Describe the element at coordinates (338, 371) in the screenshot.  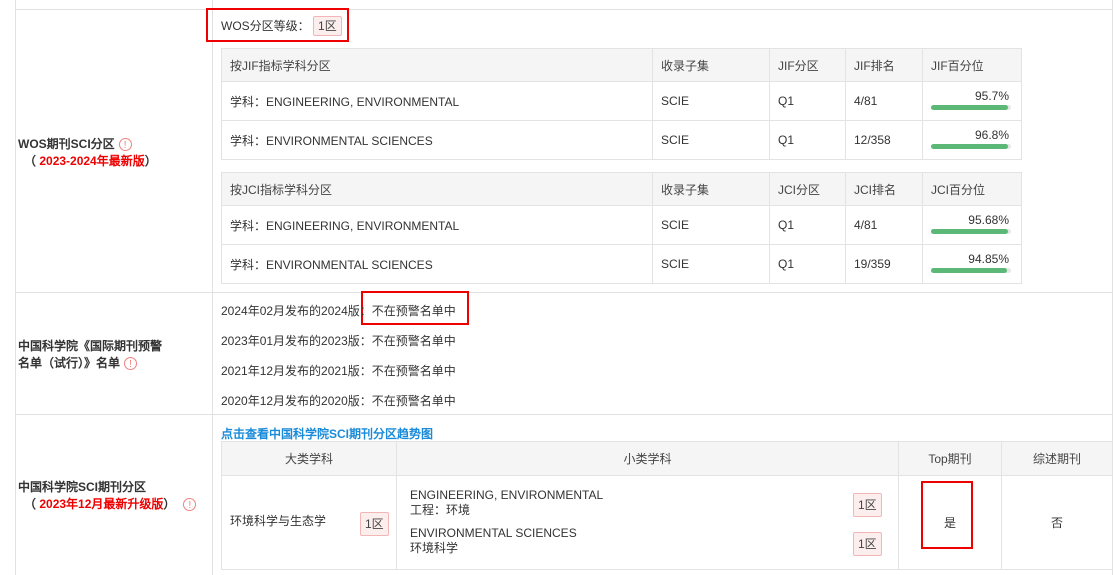
I see `list-item: 2021年12月发布的2021版：不在预警名单中` at that location.